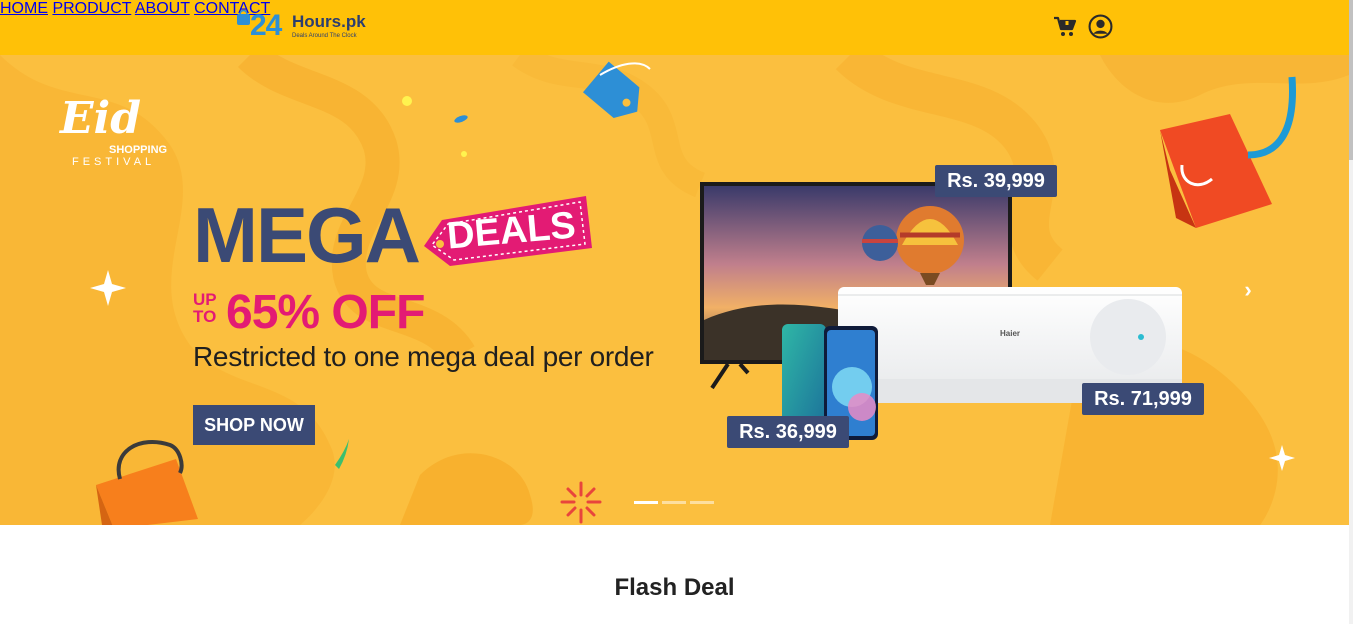  Describe the element at coordinates (324, 36) in the screenshot. I see `logo-tagline: Deals Around The Clock` at that location.